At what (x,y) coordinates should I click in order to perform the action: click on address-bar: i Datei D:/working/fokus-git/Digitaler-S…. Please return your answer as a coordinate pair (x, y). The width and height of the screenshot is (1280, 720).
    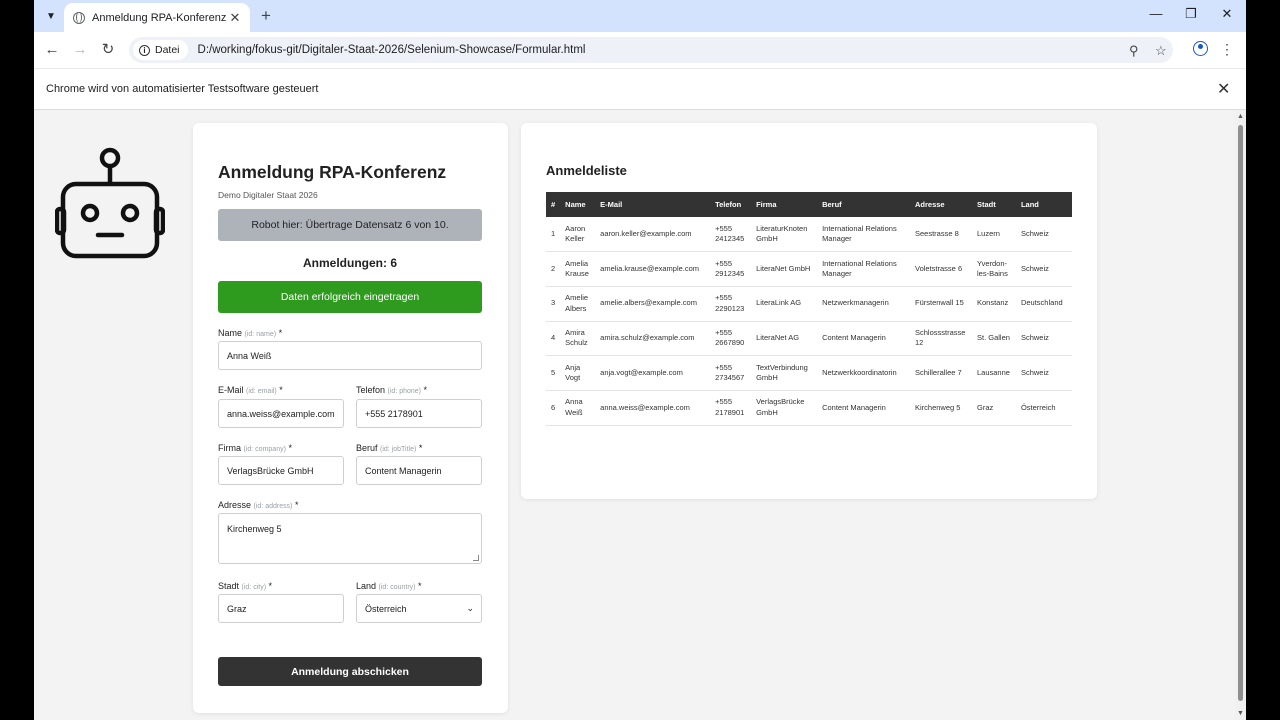
    Looking at the image, I should click on (651, 50).